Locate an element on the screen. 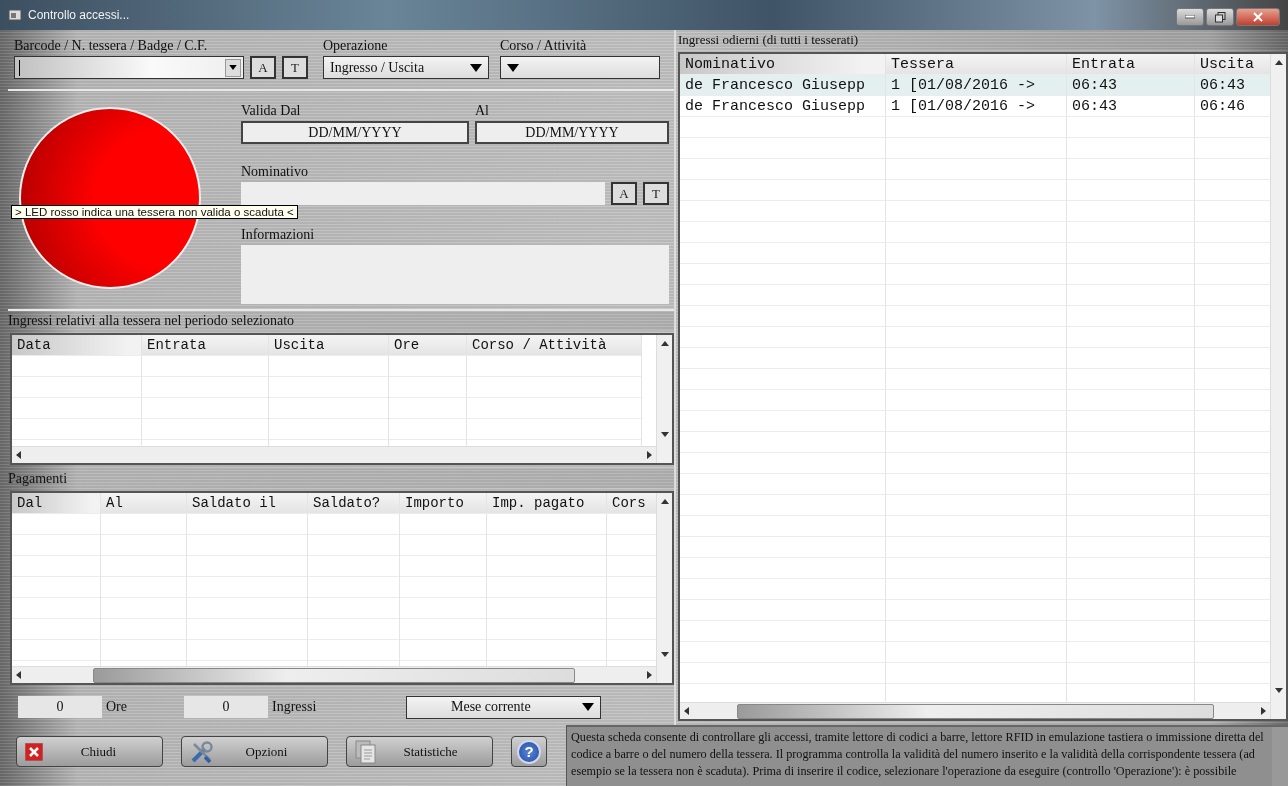 The width and height of the screenshot is (1288, 786). info-field is located at coordinates (455, 275).